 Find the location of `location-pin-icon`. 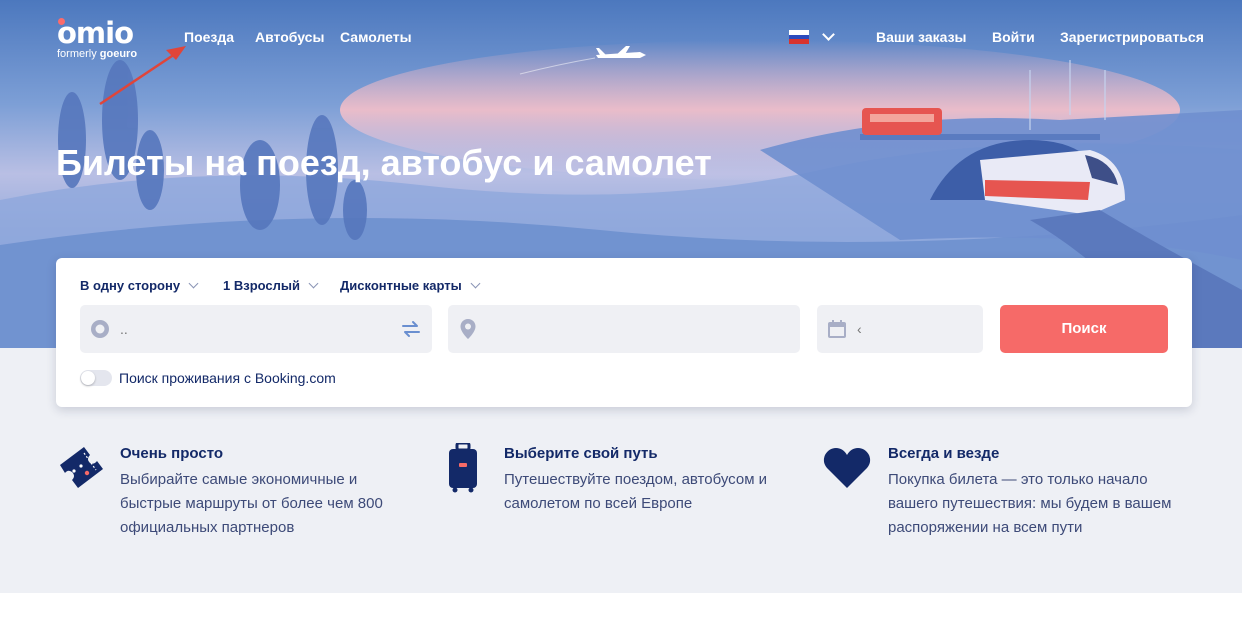

location-pin-icon is located at coordinates (468, 329).